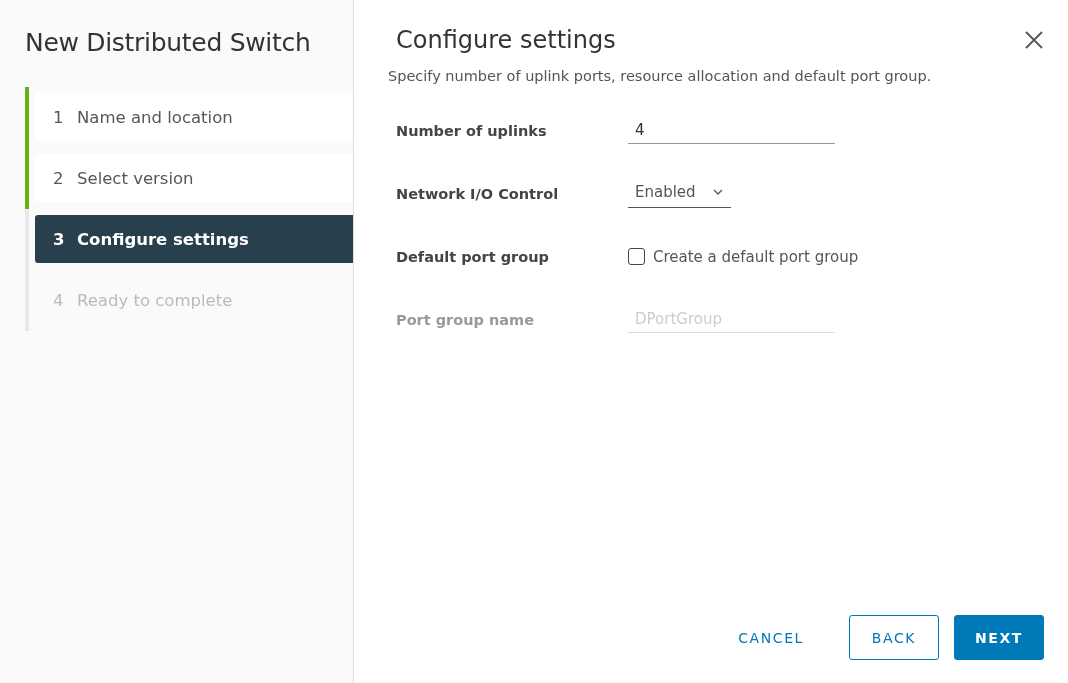 This screenshot has height=683, width=1068. Describe the element at coordinates (168, 42) in the screenshot. I see `wizard-title: New Distributed Switch` at that location.